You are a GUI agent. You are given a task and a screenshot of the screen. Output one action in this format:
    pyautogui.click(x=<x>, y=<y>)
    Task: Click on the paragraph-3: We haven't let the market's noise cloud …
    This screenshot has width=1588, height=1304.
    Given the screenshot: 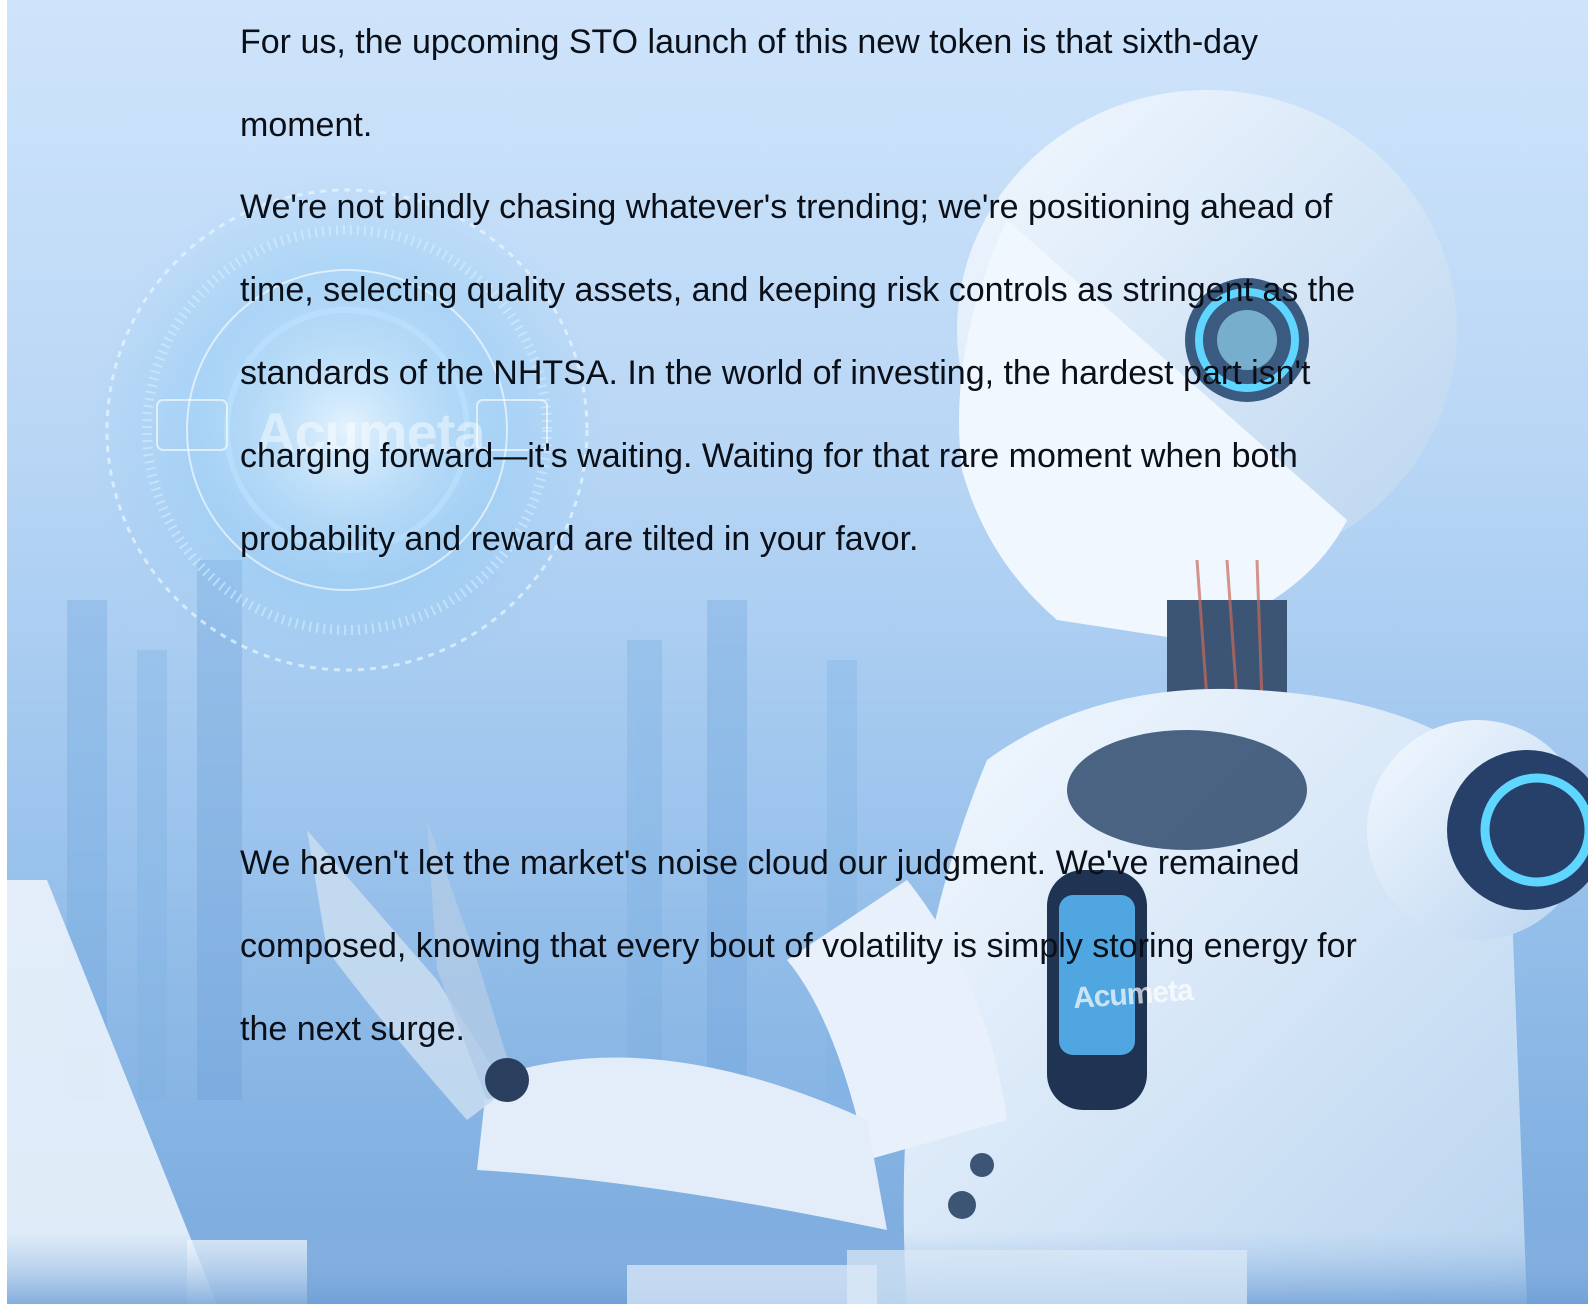 What is the action you would take?
    pyautogui.click(x=798, y=946)
    